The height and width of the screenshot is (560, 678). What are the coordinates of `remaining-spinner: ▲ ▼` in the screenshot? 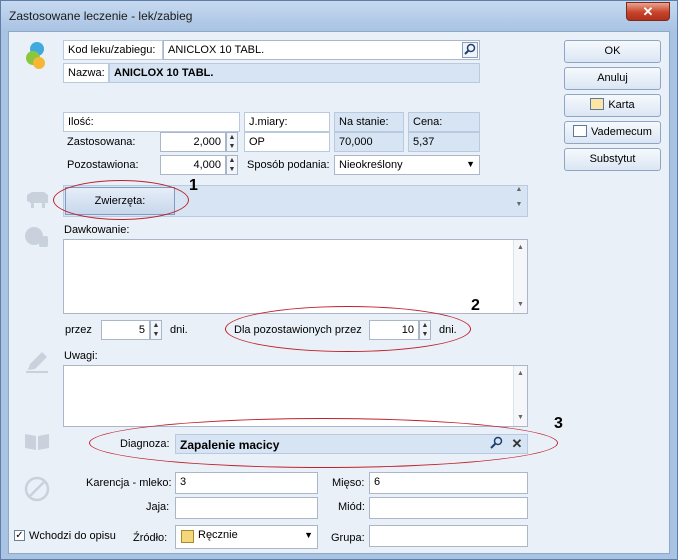 It's located at (232, 165).